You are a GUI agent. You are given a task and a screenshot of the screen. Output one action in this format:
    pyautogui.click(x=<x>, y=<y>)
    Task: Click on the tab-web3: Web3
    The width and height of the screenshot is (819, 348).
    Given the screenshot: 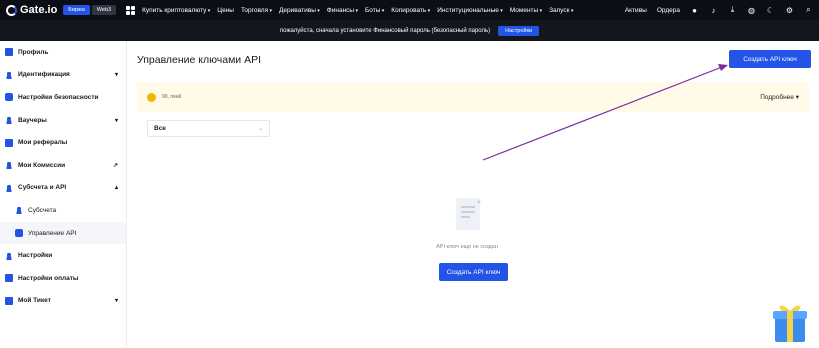 What is the action you would take?
    pyautogui.click(x=104, y=10)
    